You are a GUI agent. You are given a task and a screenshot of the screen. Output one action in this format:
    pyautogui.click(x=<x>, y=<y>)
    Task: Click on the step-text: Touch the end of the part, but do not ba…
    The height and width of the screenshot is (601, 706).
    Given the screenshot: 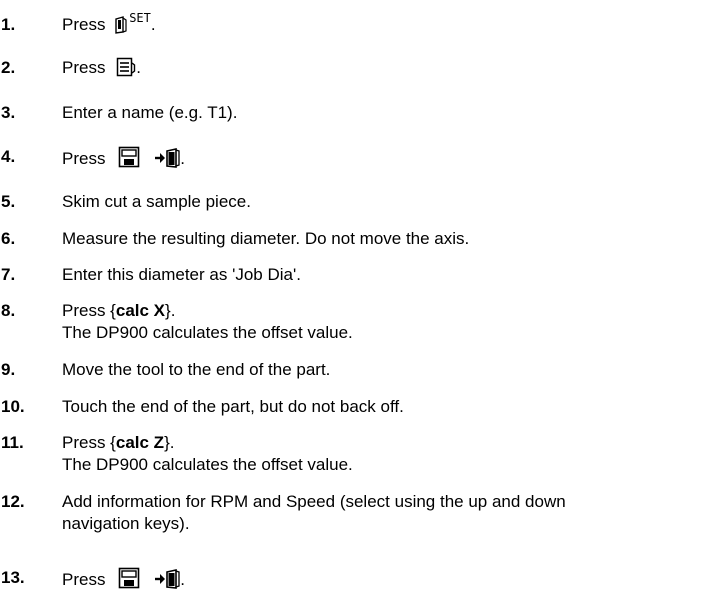 What is the action you would take?
    pyautogui.click(x=233, y=406)
    